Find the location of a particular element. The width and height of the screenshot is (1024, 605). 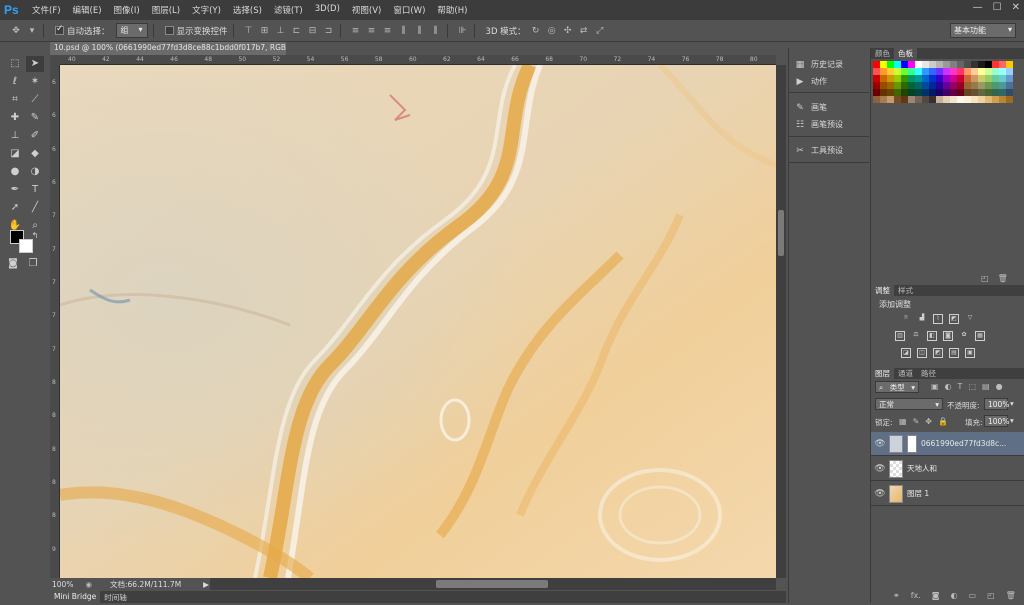

crop-tool-icon: ⌗ is located at coordinates (15, 100).